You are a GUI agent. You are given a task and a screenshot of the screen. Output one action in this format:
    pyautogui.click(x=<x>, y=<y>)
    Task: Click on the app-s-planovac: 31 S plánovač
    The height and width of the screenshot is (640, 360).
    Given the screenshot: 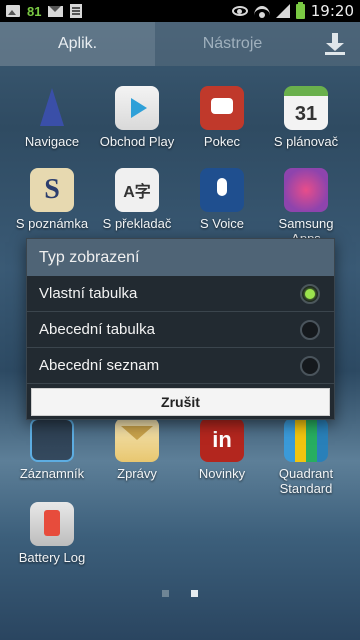 What is the action you would take?
    pyautogui.click(x=306, y=117)
    